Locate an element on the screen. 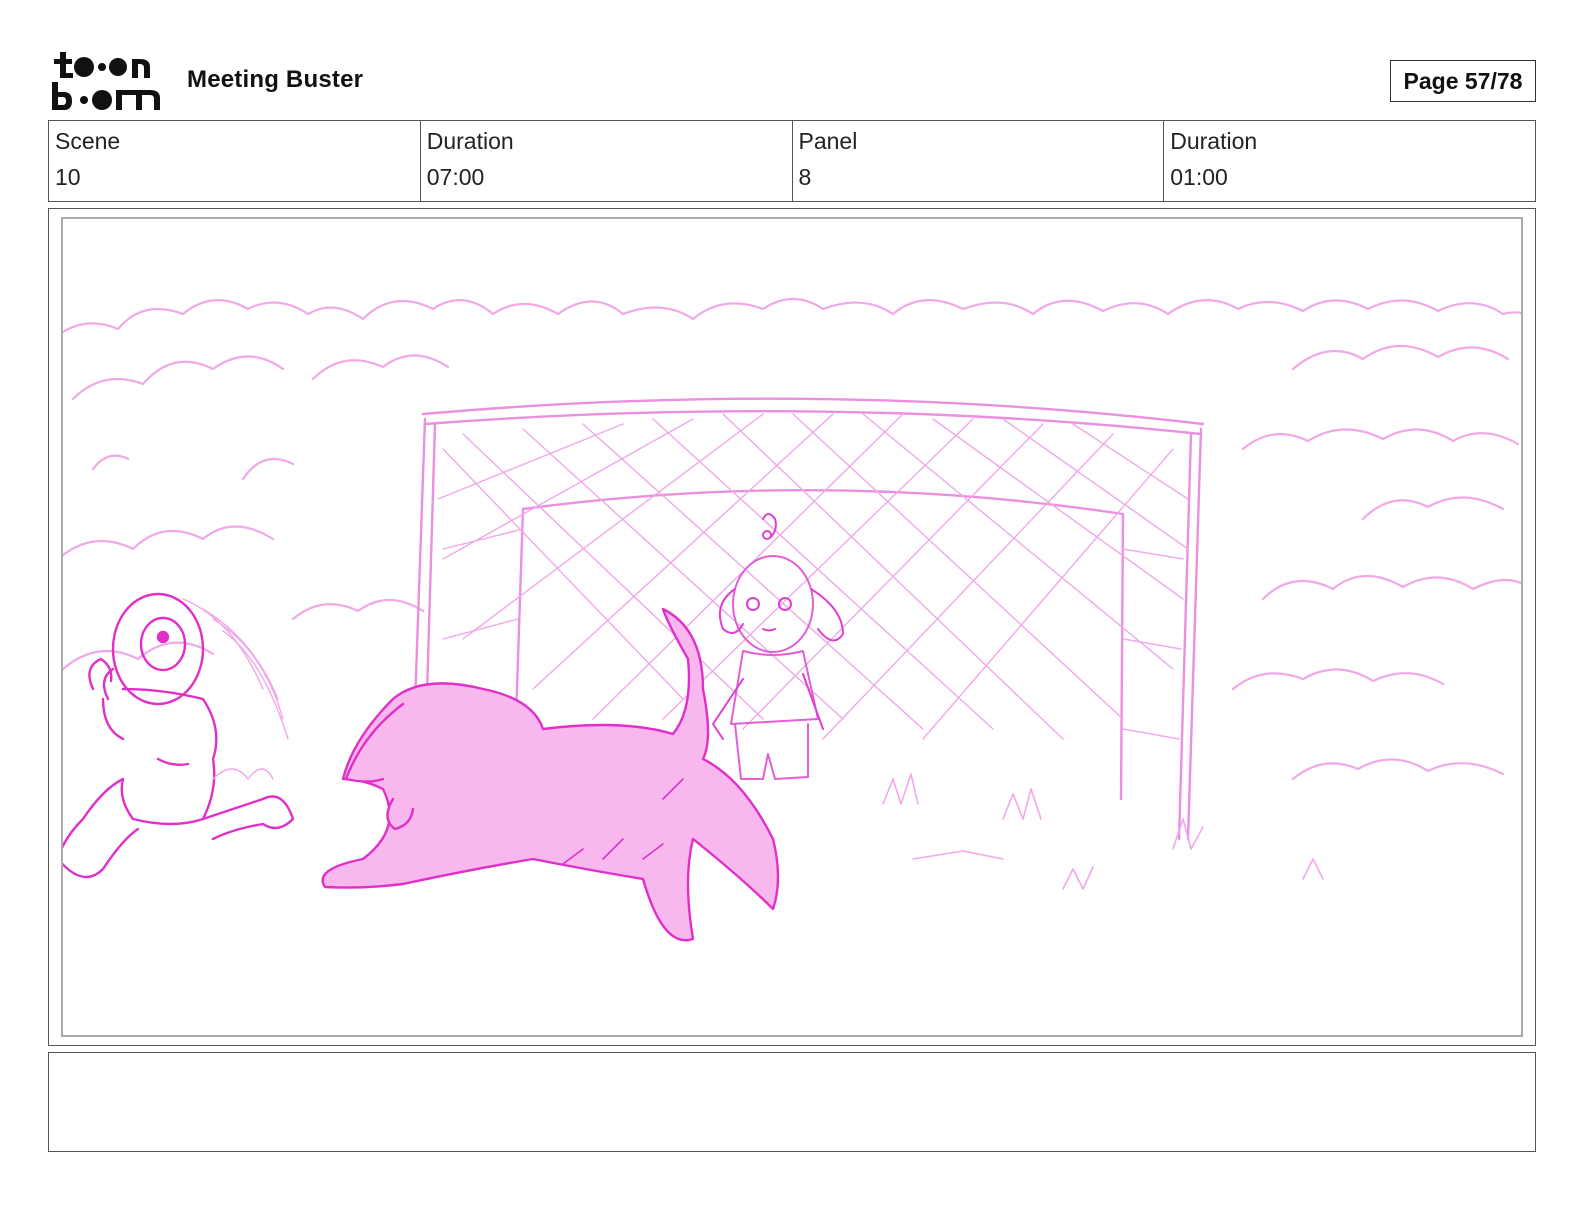 This screenshot has height=1224, width=1584. panel-duration-label: Duration is located at coordinates (1214, 141).